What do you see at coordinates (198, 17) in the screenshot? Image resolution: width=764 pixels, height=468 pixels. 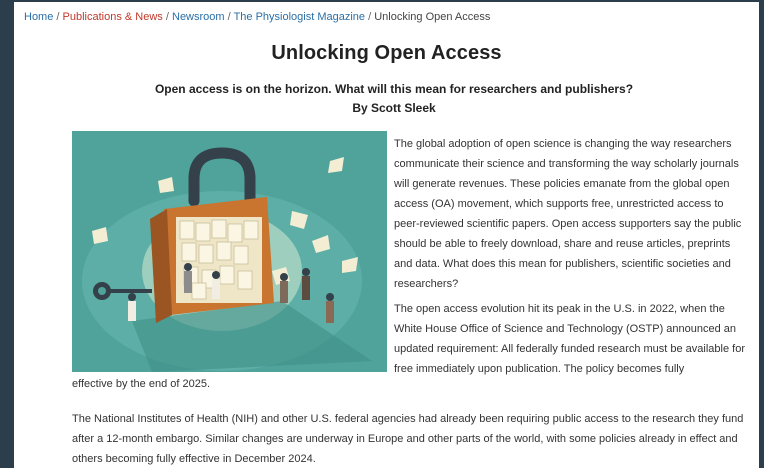 I see `breadcrumb-newsroom-link: Newsroom` at bounding box center [198, 17].